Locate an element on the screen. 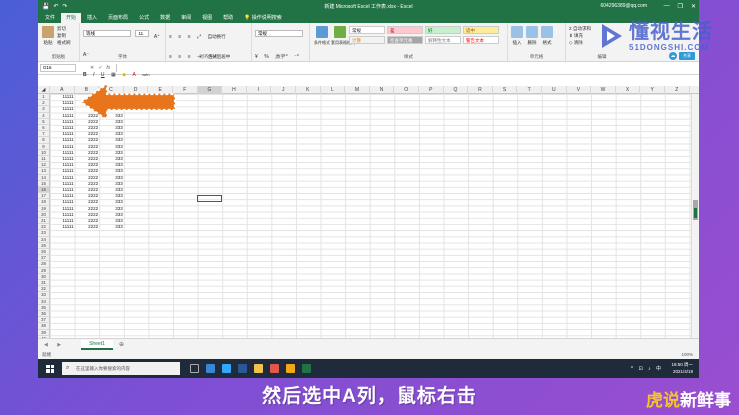 This screenshot has width=739, height=415. column-header-o: O is located at coordinates (406, 90).